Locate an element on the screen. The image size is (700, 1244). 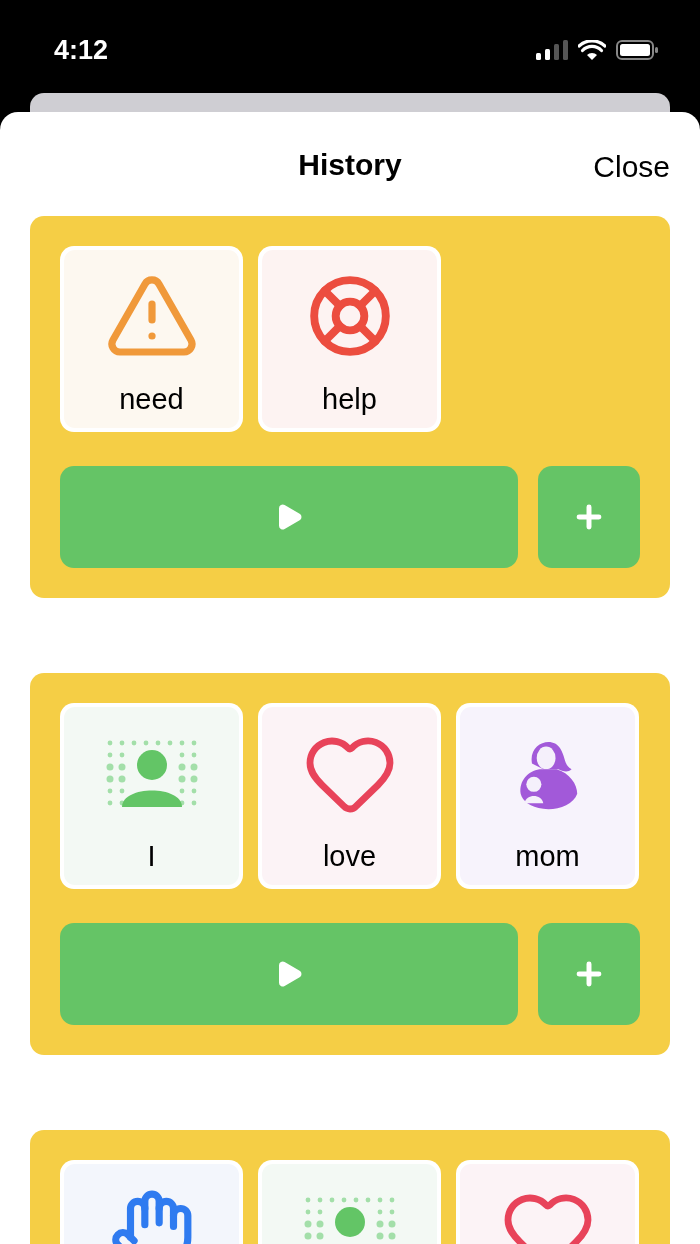
sheet-title: History is located at coordinates (350, 164).